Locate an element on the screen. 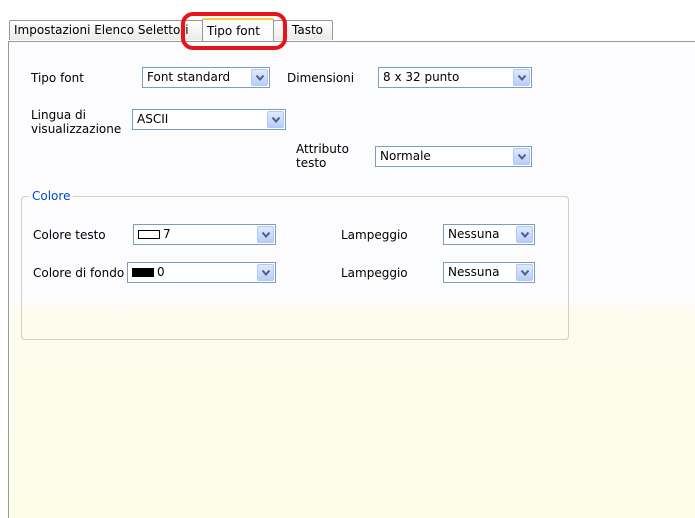 Image resolution: width=695 pixels, height=518 pixels. language-label: Lingua di visualizzazione is located at coordinates (76, 122).